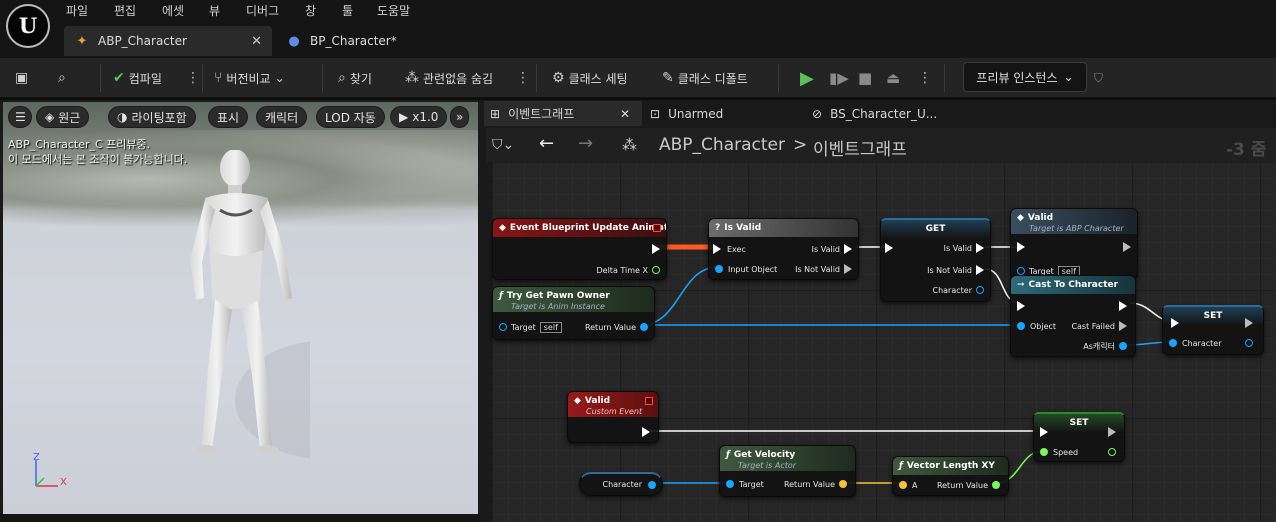 The width and height of the screenshot is (1276, 522). I want to click on pin-delta-time: Delta Time X, so click(628, 270).